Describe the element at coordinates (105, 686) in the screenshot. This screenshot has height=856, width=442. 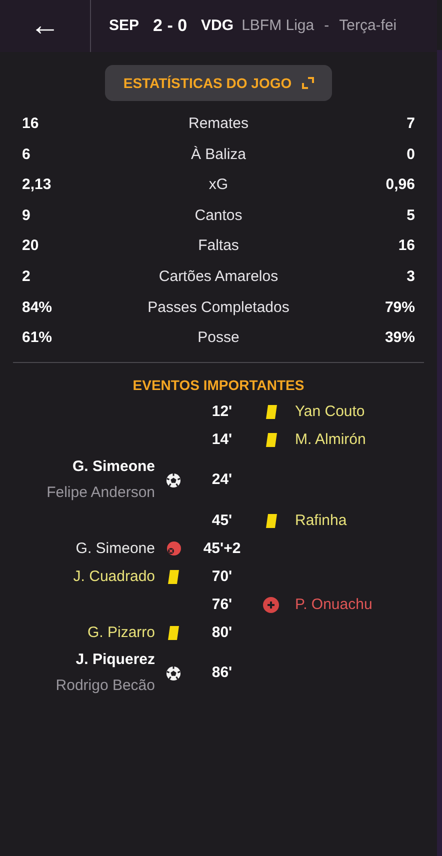
I see `assist-name: Rodrigo Becão` at that location.